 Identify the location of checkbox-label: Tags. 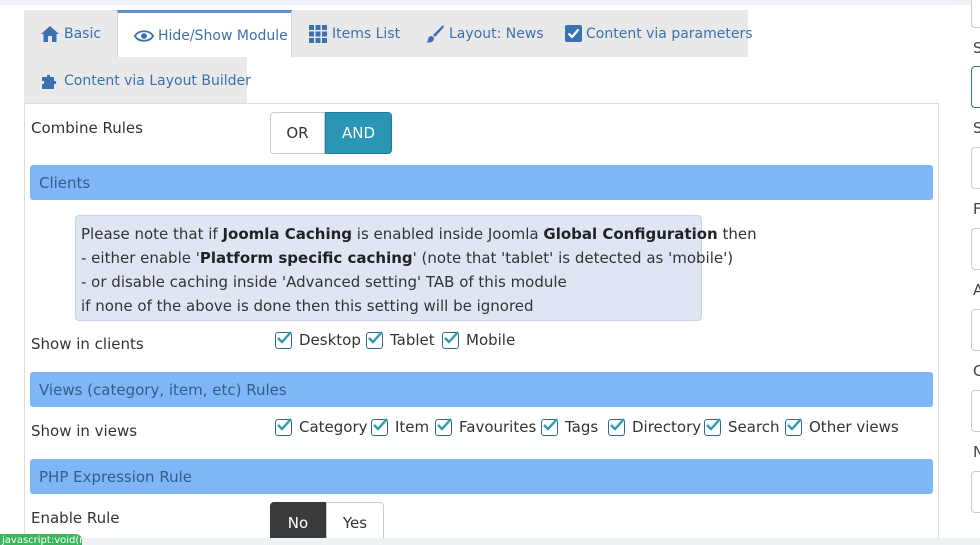
(582, 427).